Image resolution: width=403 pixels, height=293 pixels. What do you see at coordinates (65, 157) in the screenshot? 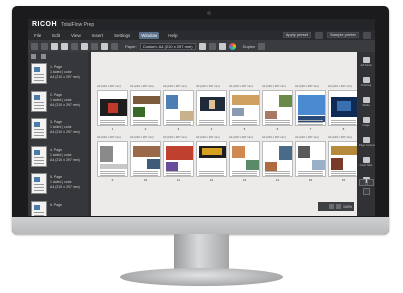
I see `page-list-detail: 1 sided | color A4 (210 x 297 mm)` at bounding box center [65, 157].